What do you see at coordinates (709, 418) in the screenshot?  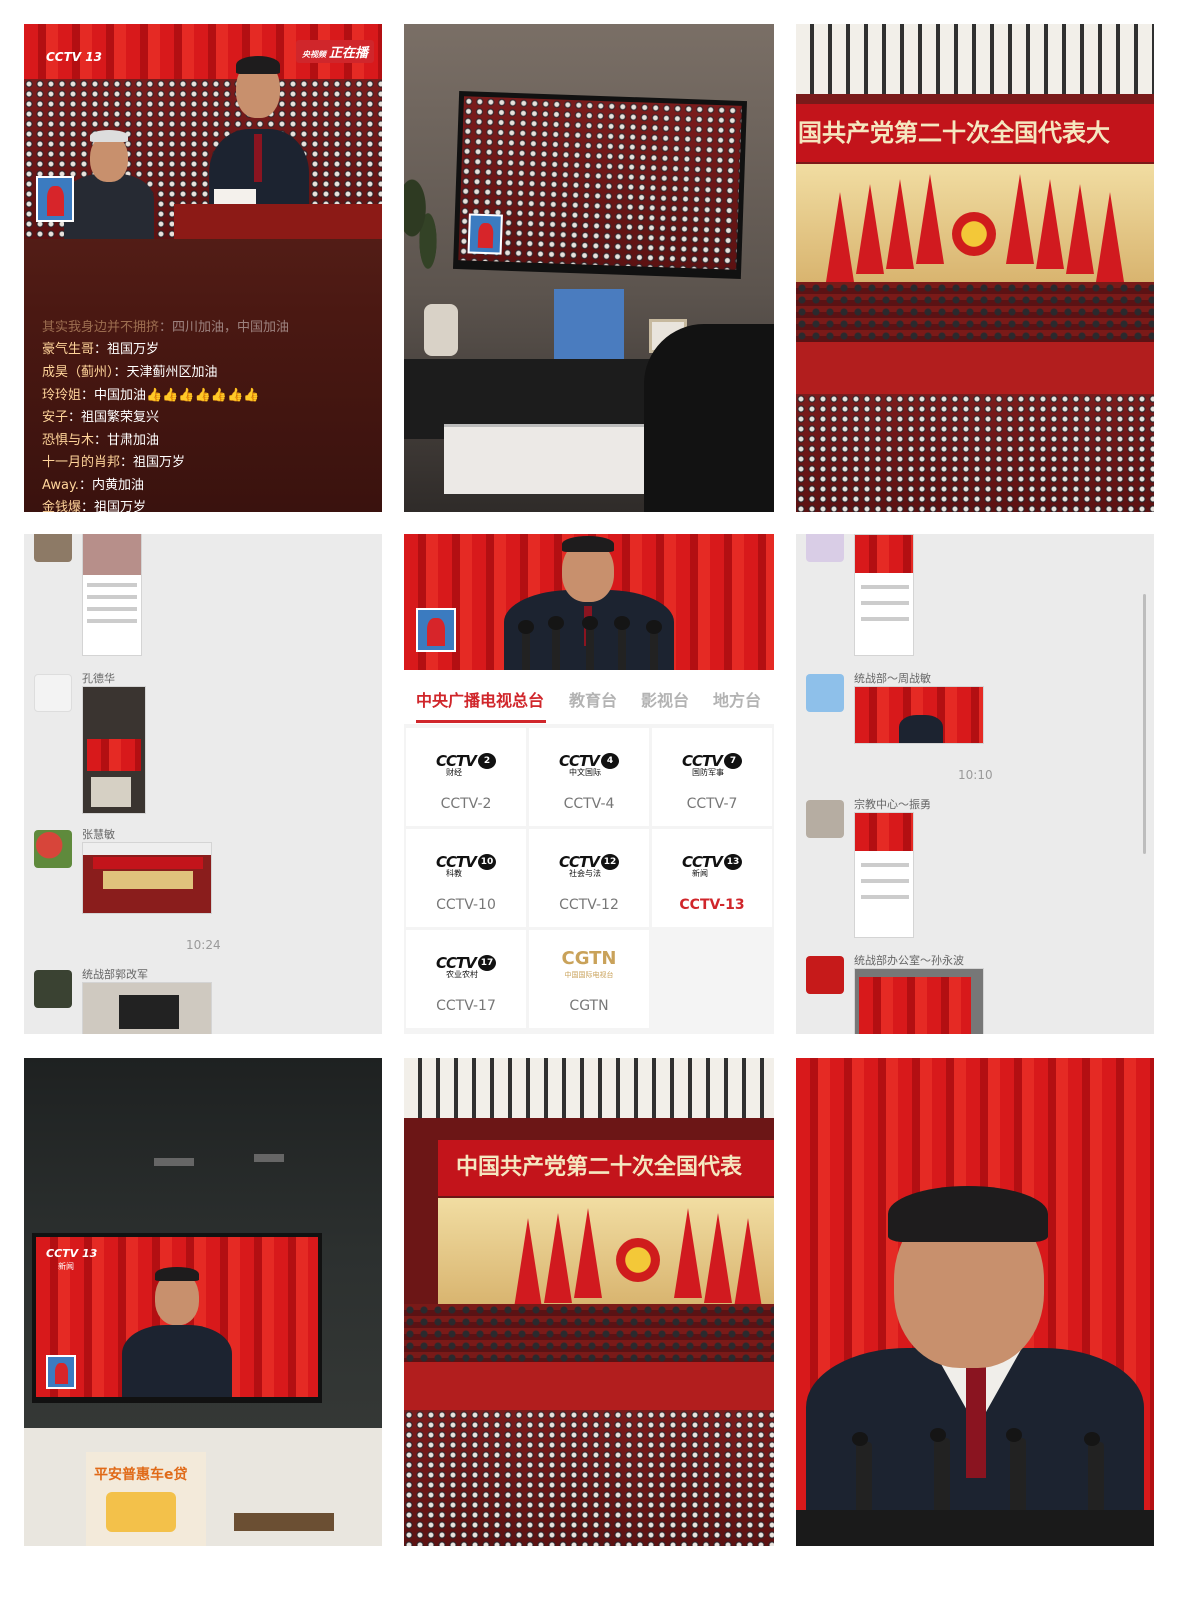 I see `person-silhouette` at bounding box center [709, 418].